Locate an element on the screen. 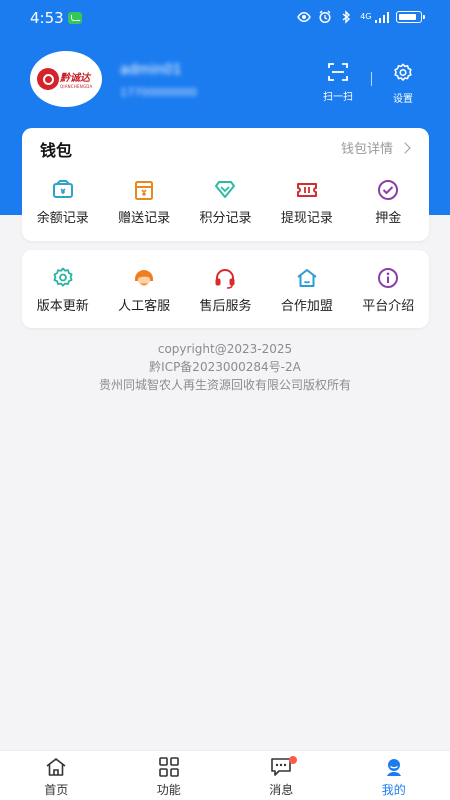  service-item-platform-intro: 平台介绍 is located at coordinates (388, 290).